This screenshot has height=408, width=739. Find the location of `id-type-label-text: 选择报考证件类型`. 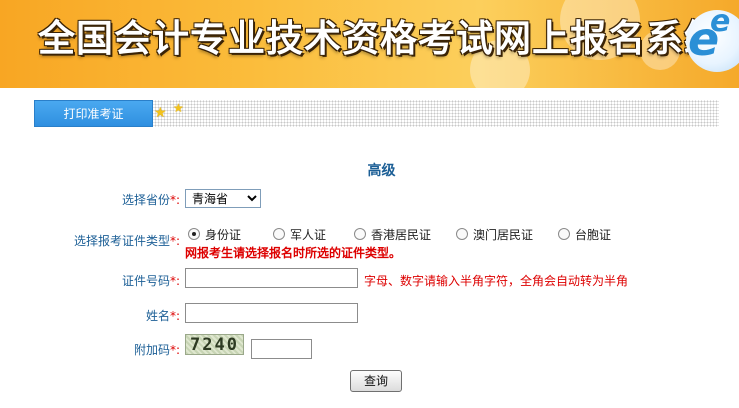

id-type-label-text: 选择报考证件类型 is located at coordinates (121, 241).